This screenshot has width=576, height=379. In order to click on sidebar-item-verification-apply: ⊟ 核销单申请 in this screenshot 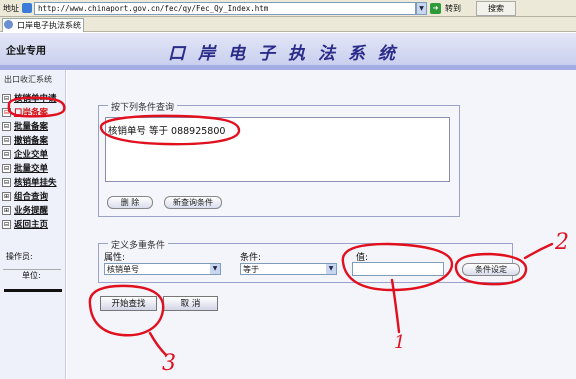, I will do `click(33, 98)`.